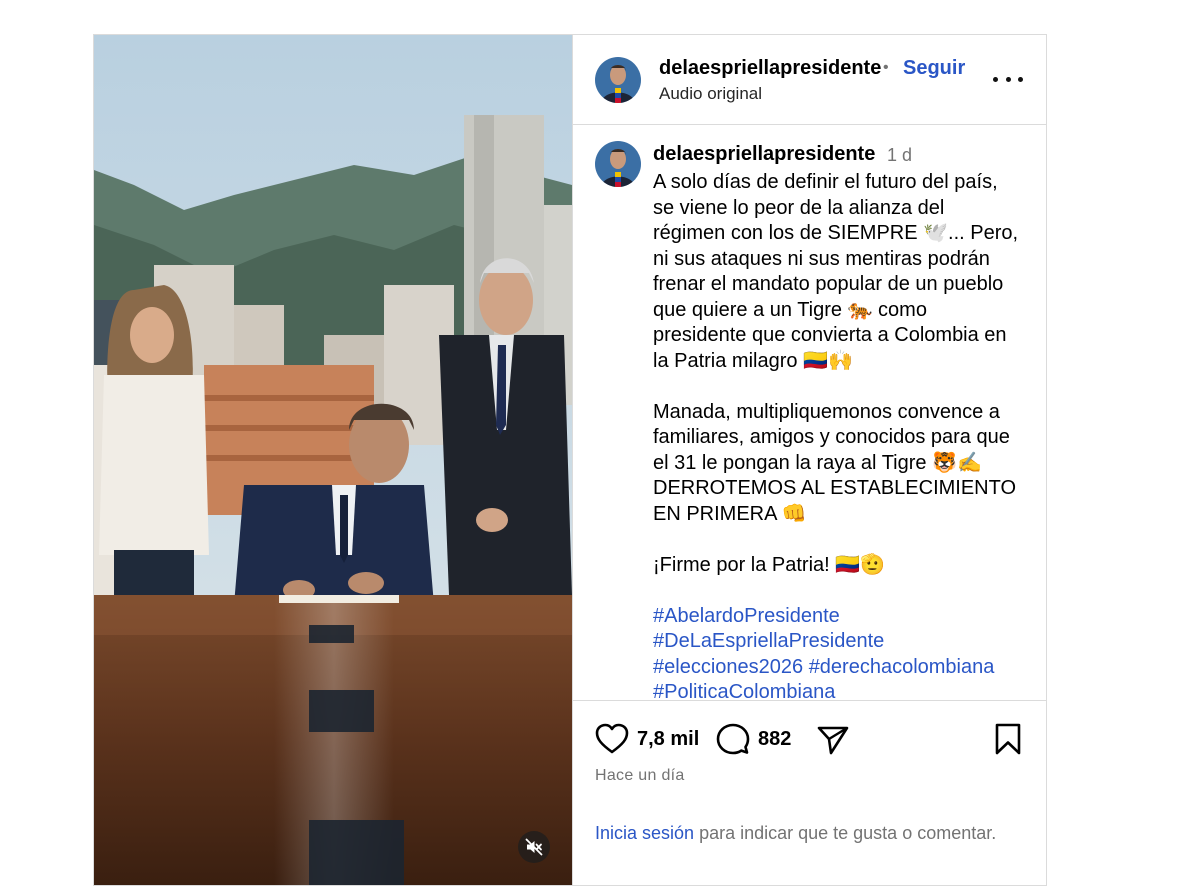 This screenshot has width=1200, height=890. I want to click on likes-count: 7,8 mil, so click(668, 739).